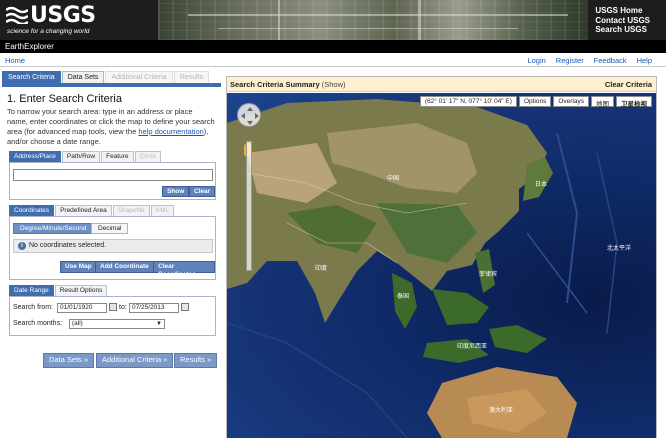  Describe the element at coordinates (135, 360) in the screenshot. I see `additional-criteria-button: Additional Criteria »` at that location.